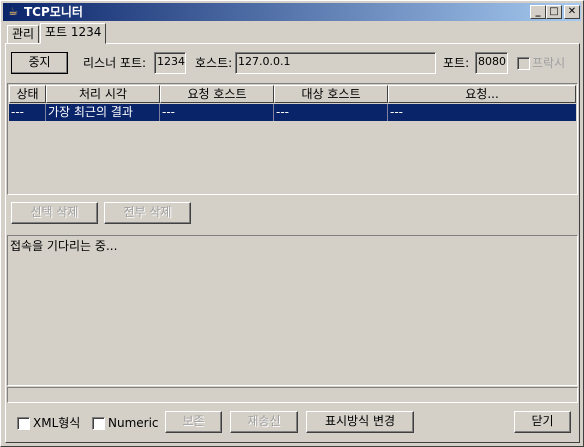 The height and width of the screenshot is (447, 584). What do you see at coordinates (523, 63) in the screenshot?
I see `proxy-checkbox` at bounding box center [523, 63].